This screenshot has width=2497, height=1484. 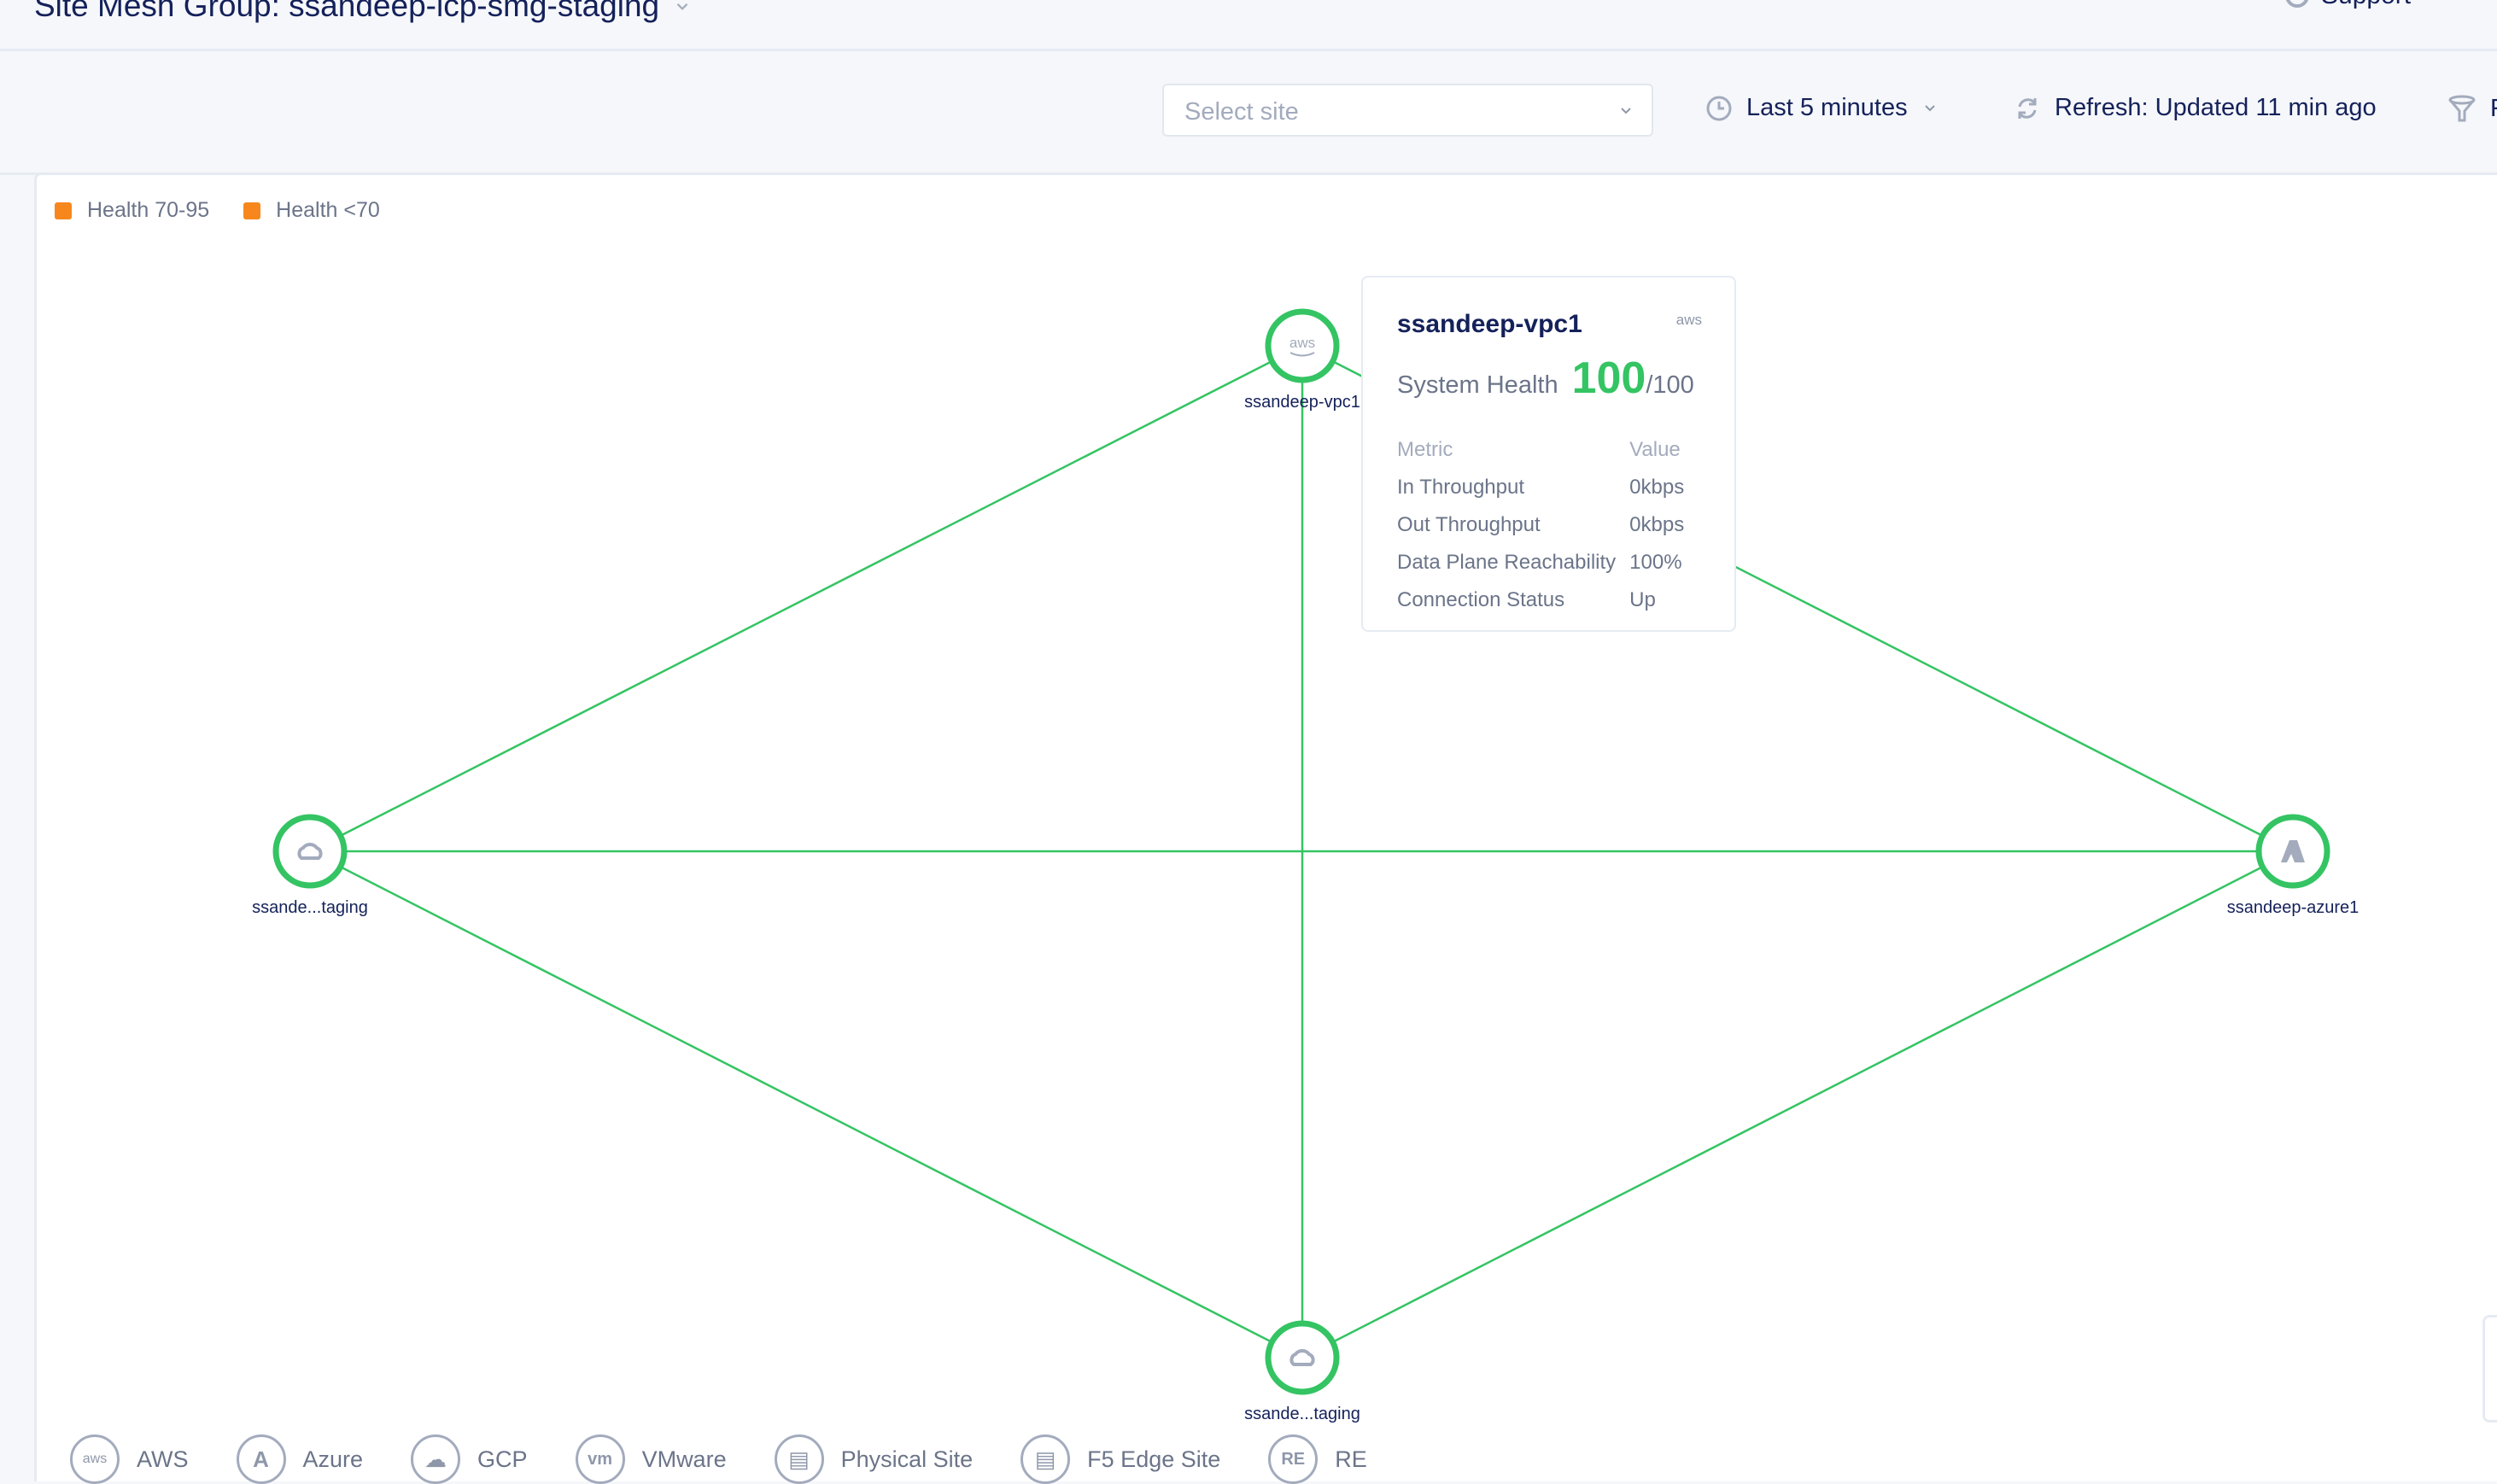 I want to click on site-node-bottom, so click(x=1302, y=1357).